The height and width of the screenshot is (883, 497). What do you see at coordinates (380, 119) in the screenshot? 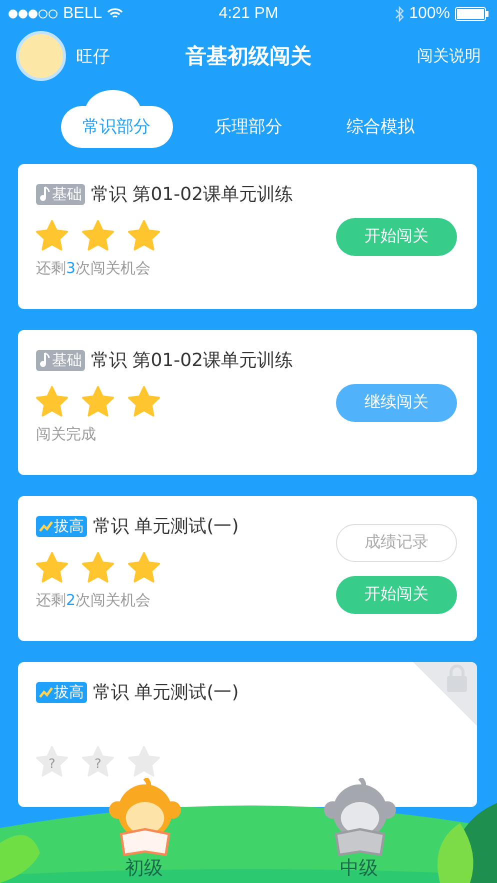
I see `category-tab: 综合模拟` at bounding box center [380, 119].